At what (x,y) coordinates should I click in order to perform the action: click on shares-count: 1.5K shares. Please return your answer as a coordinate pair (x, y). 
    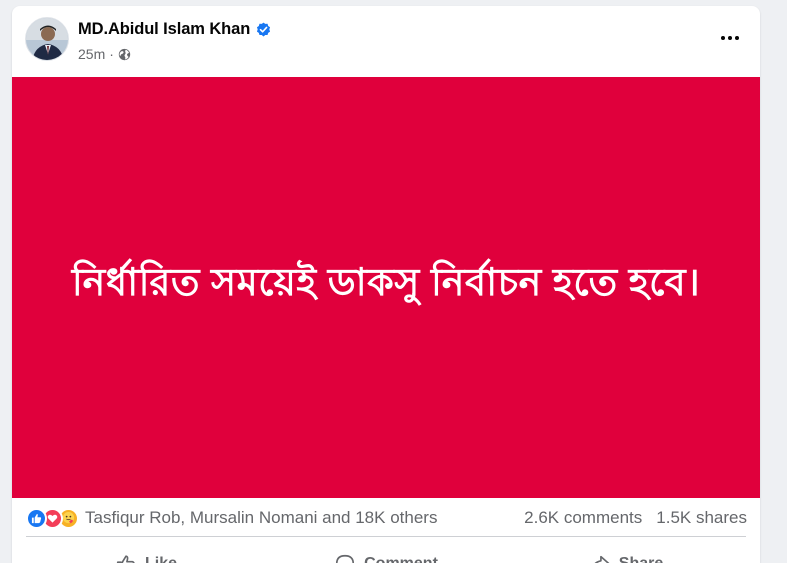
    Looking at the image, I should click on (701, 518).